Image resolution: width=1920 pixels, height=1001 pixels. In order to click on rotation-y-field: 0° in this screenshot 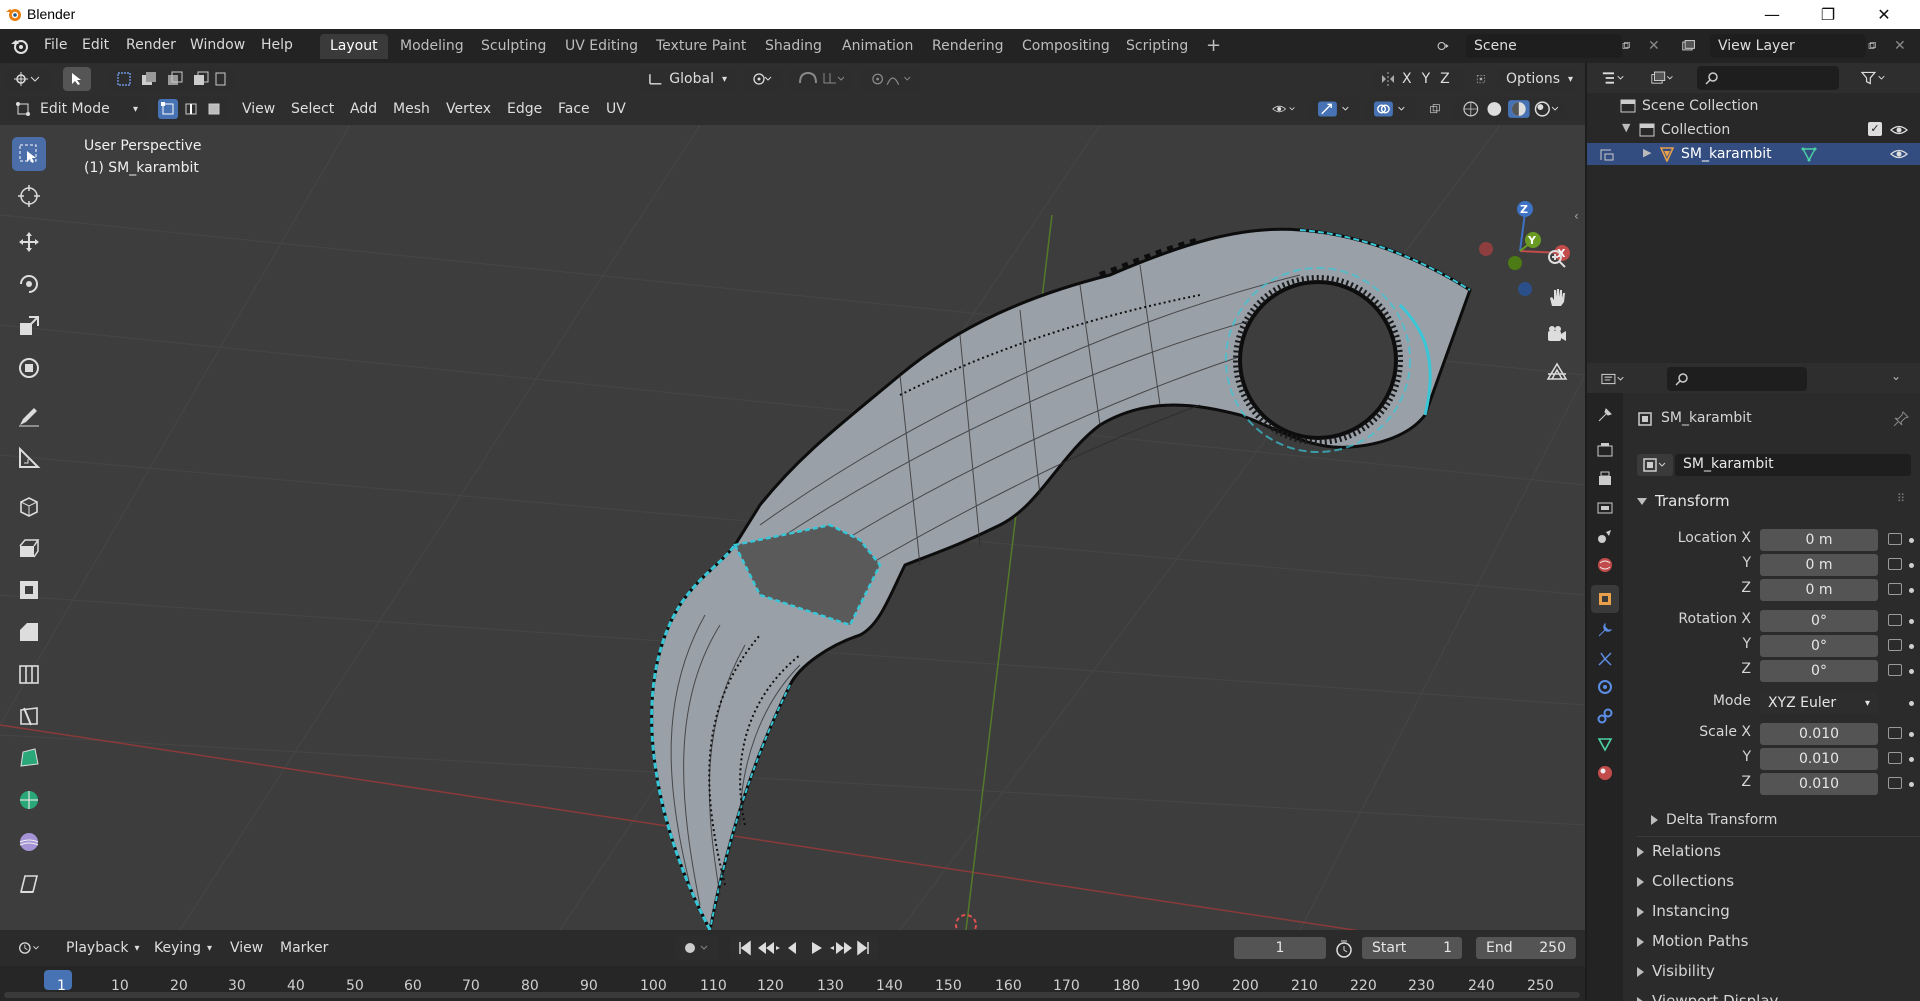, I will do `click(1819, 646)`.